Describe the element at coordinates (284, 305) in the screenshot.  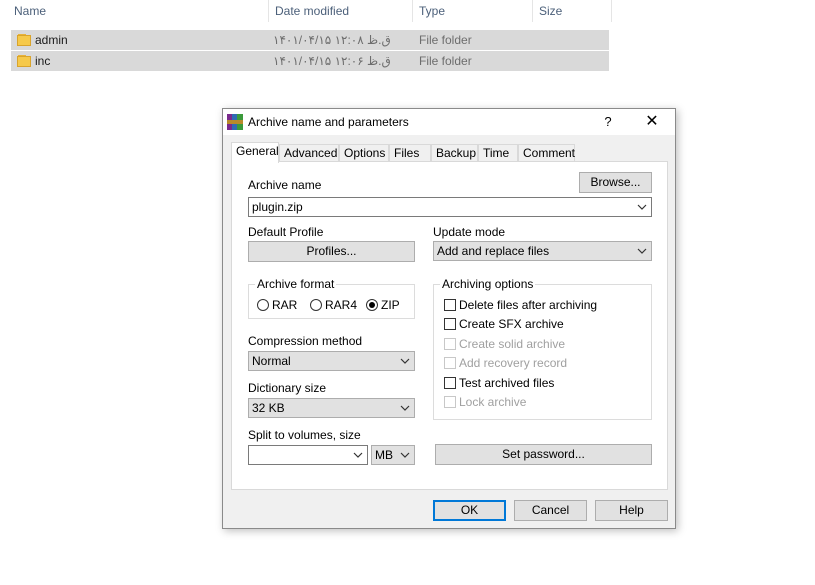
I see `radio-rar-label: RAR` at that location.